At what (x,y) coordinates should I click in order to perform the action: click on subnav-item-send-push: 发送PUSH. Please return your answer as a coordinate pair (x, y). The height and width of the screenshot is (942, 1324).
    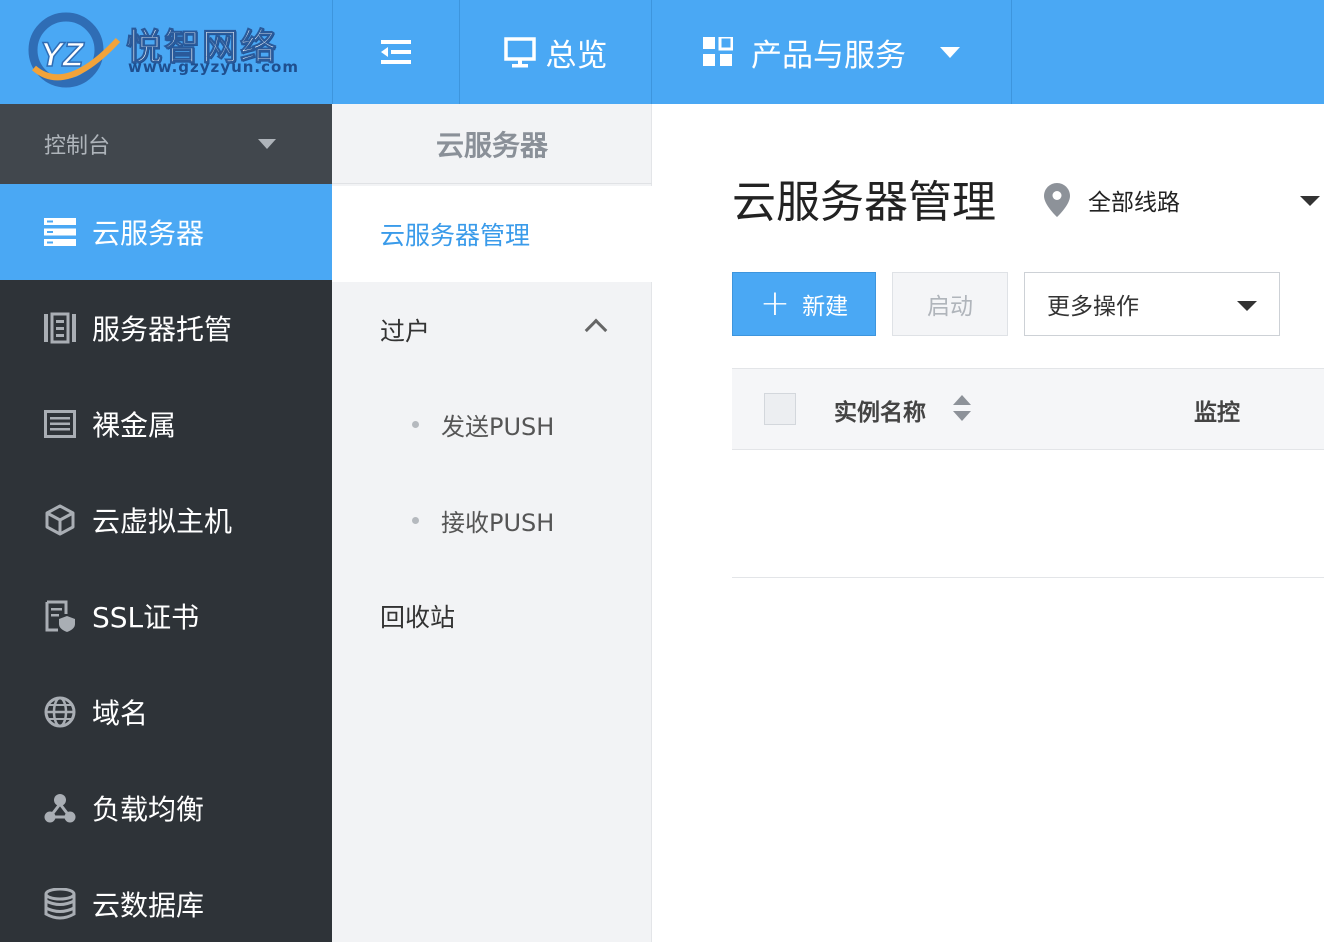
    Looking at the image, I should click on (492, 424).